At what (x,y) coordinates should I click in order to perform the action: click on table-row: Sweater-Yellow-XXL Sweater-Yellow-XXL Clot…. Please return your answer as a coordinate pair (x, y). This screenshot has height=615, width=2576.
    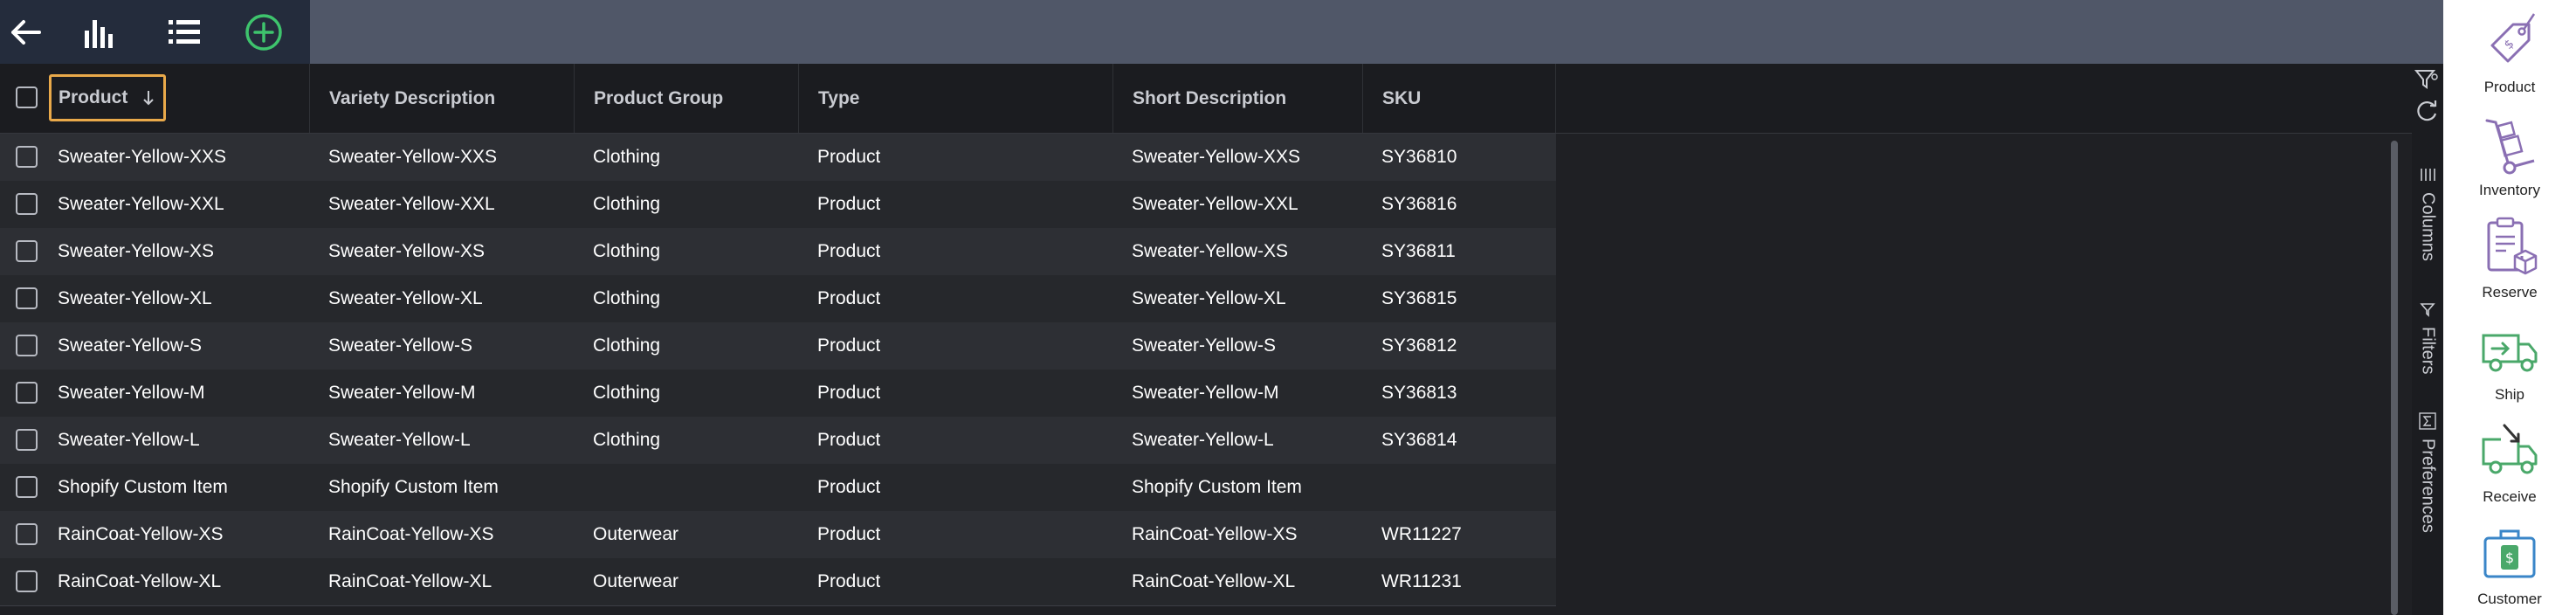
    Looking at the image, I should click on (778, 205).